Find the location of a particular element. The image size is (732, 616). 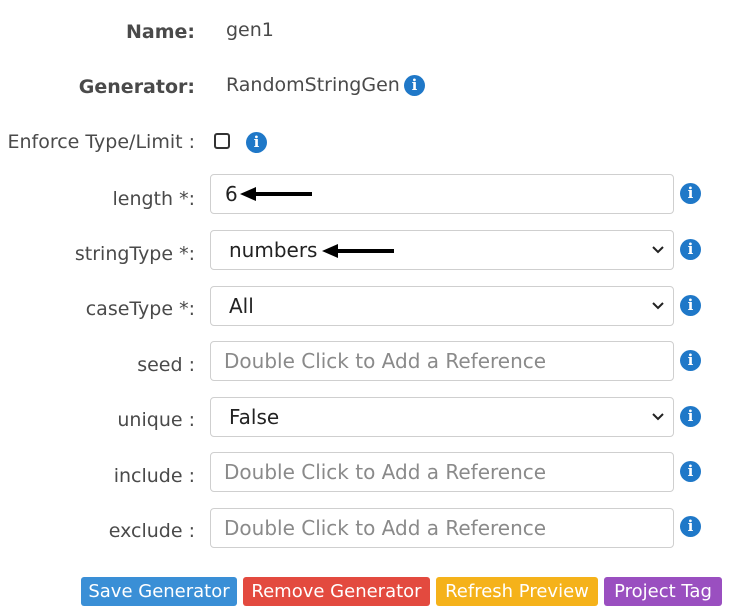

stringtype-select: numbers is located at coordinates (442, 250).